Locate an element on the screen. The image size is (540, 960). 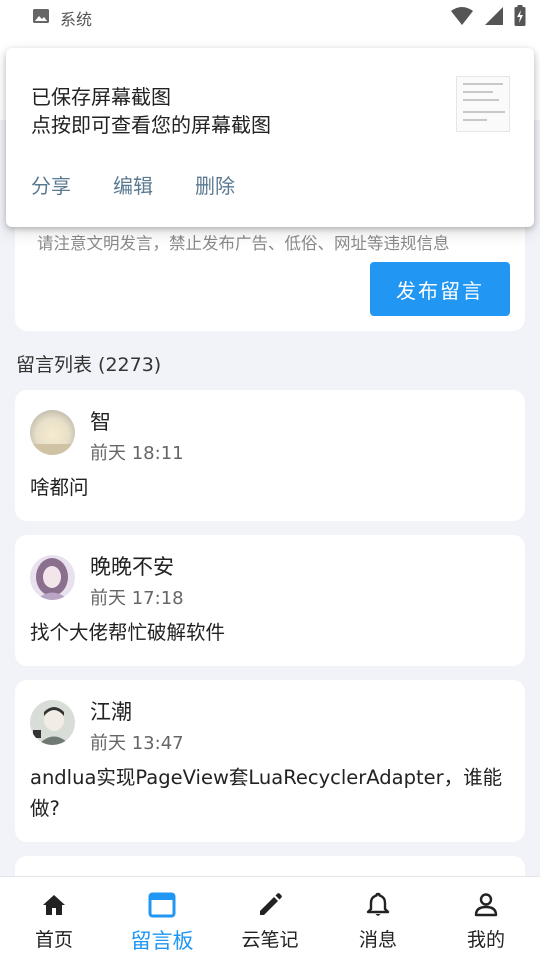
bell-icon is located at coordinates (378, 905).